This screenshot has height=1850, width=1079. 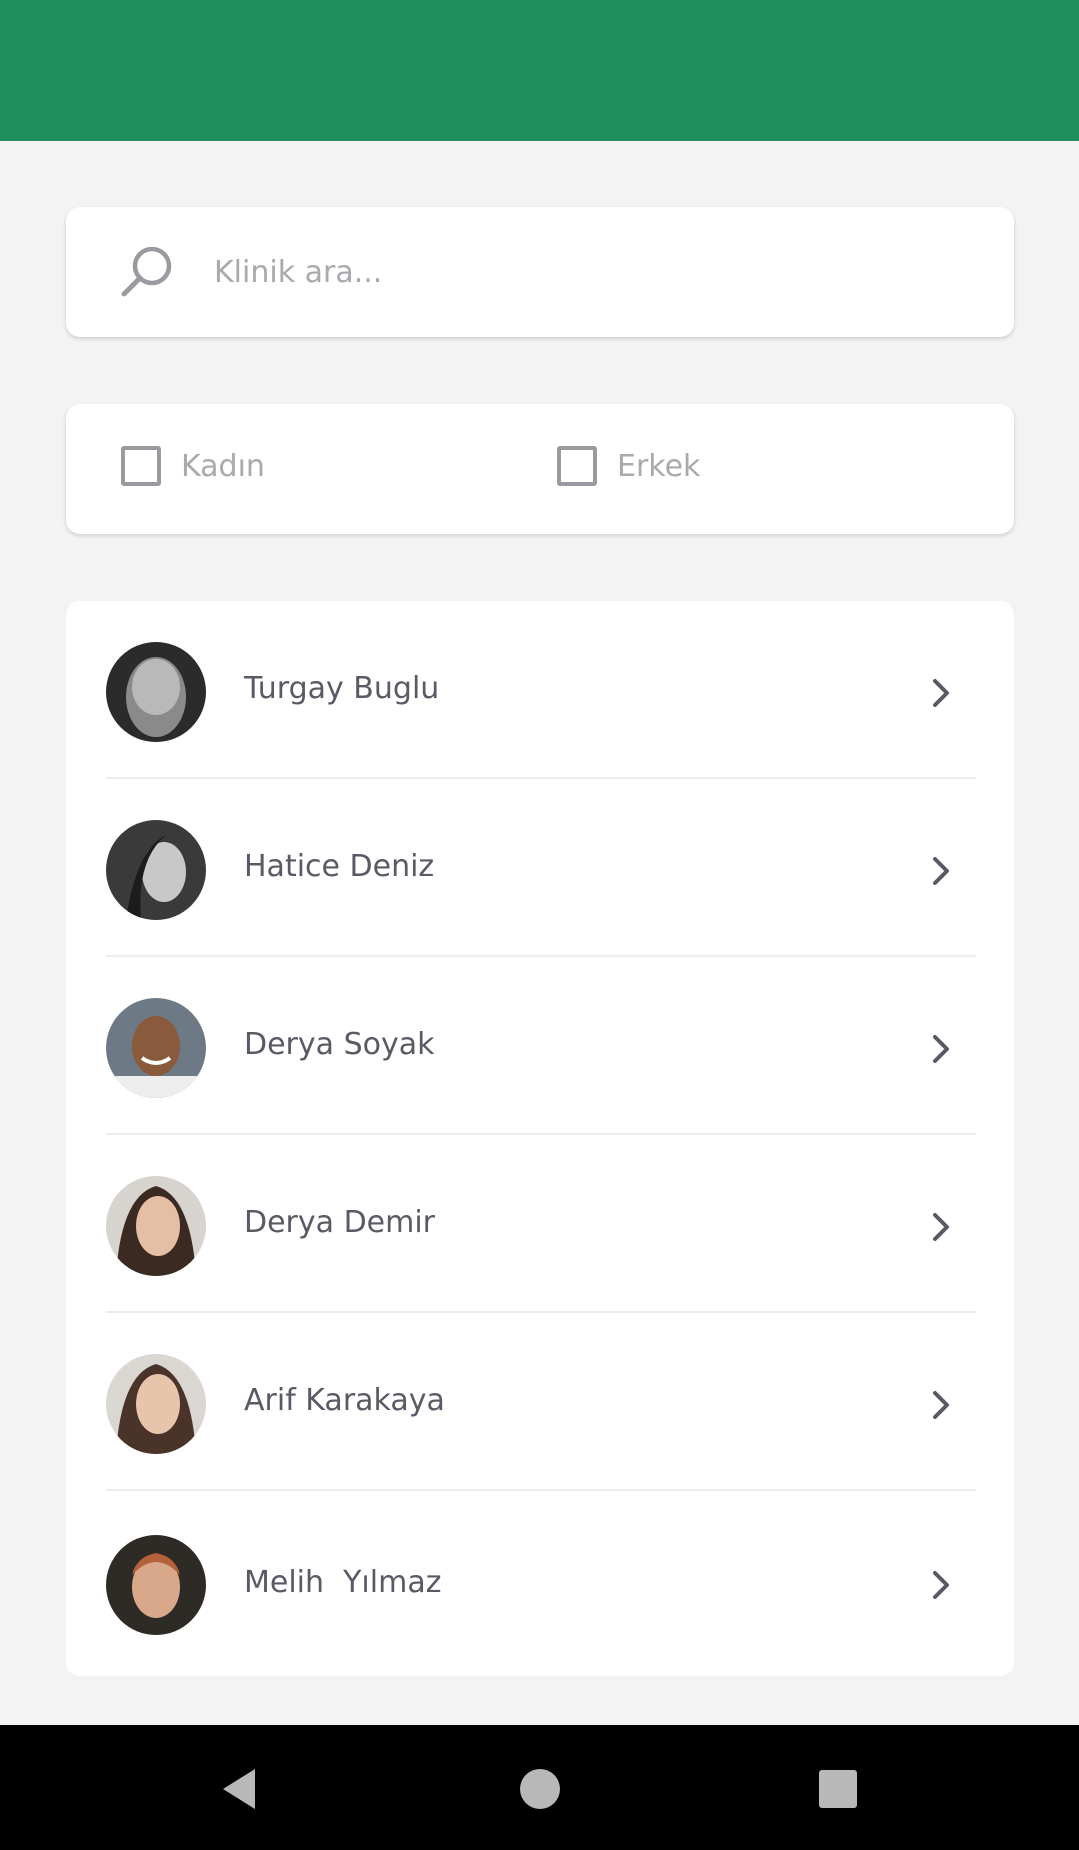 What do you see at coordinates (577, 466) in the screenshot?
I see `male-checkbox` at bounding box center [577, 466].